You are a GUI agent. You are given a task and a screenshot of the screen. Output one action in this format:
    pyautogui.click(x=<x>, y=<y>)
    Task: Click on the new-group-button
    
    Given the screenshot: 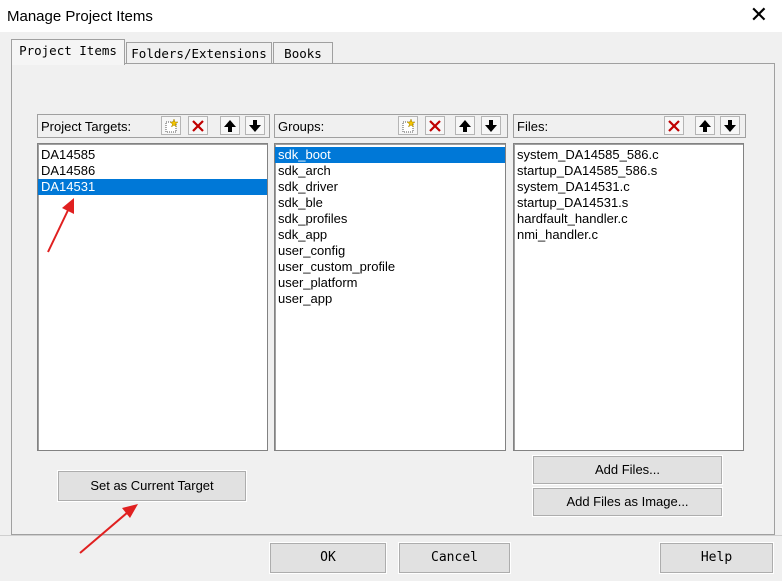 What is the action you would take?
    pyautogui.click(x=408, y=125)
    